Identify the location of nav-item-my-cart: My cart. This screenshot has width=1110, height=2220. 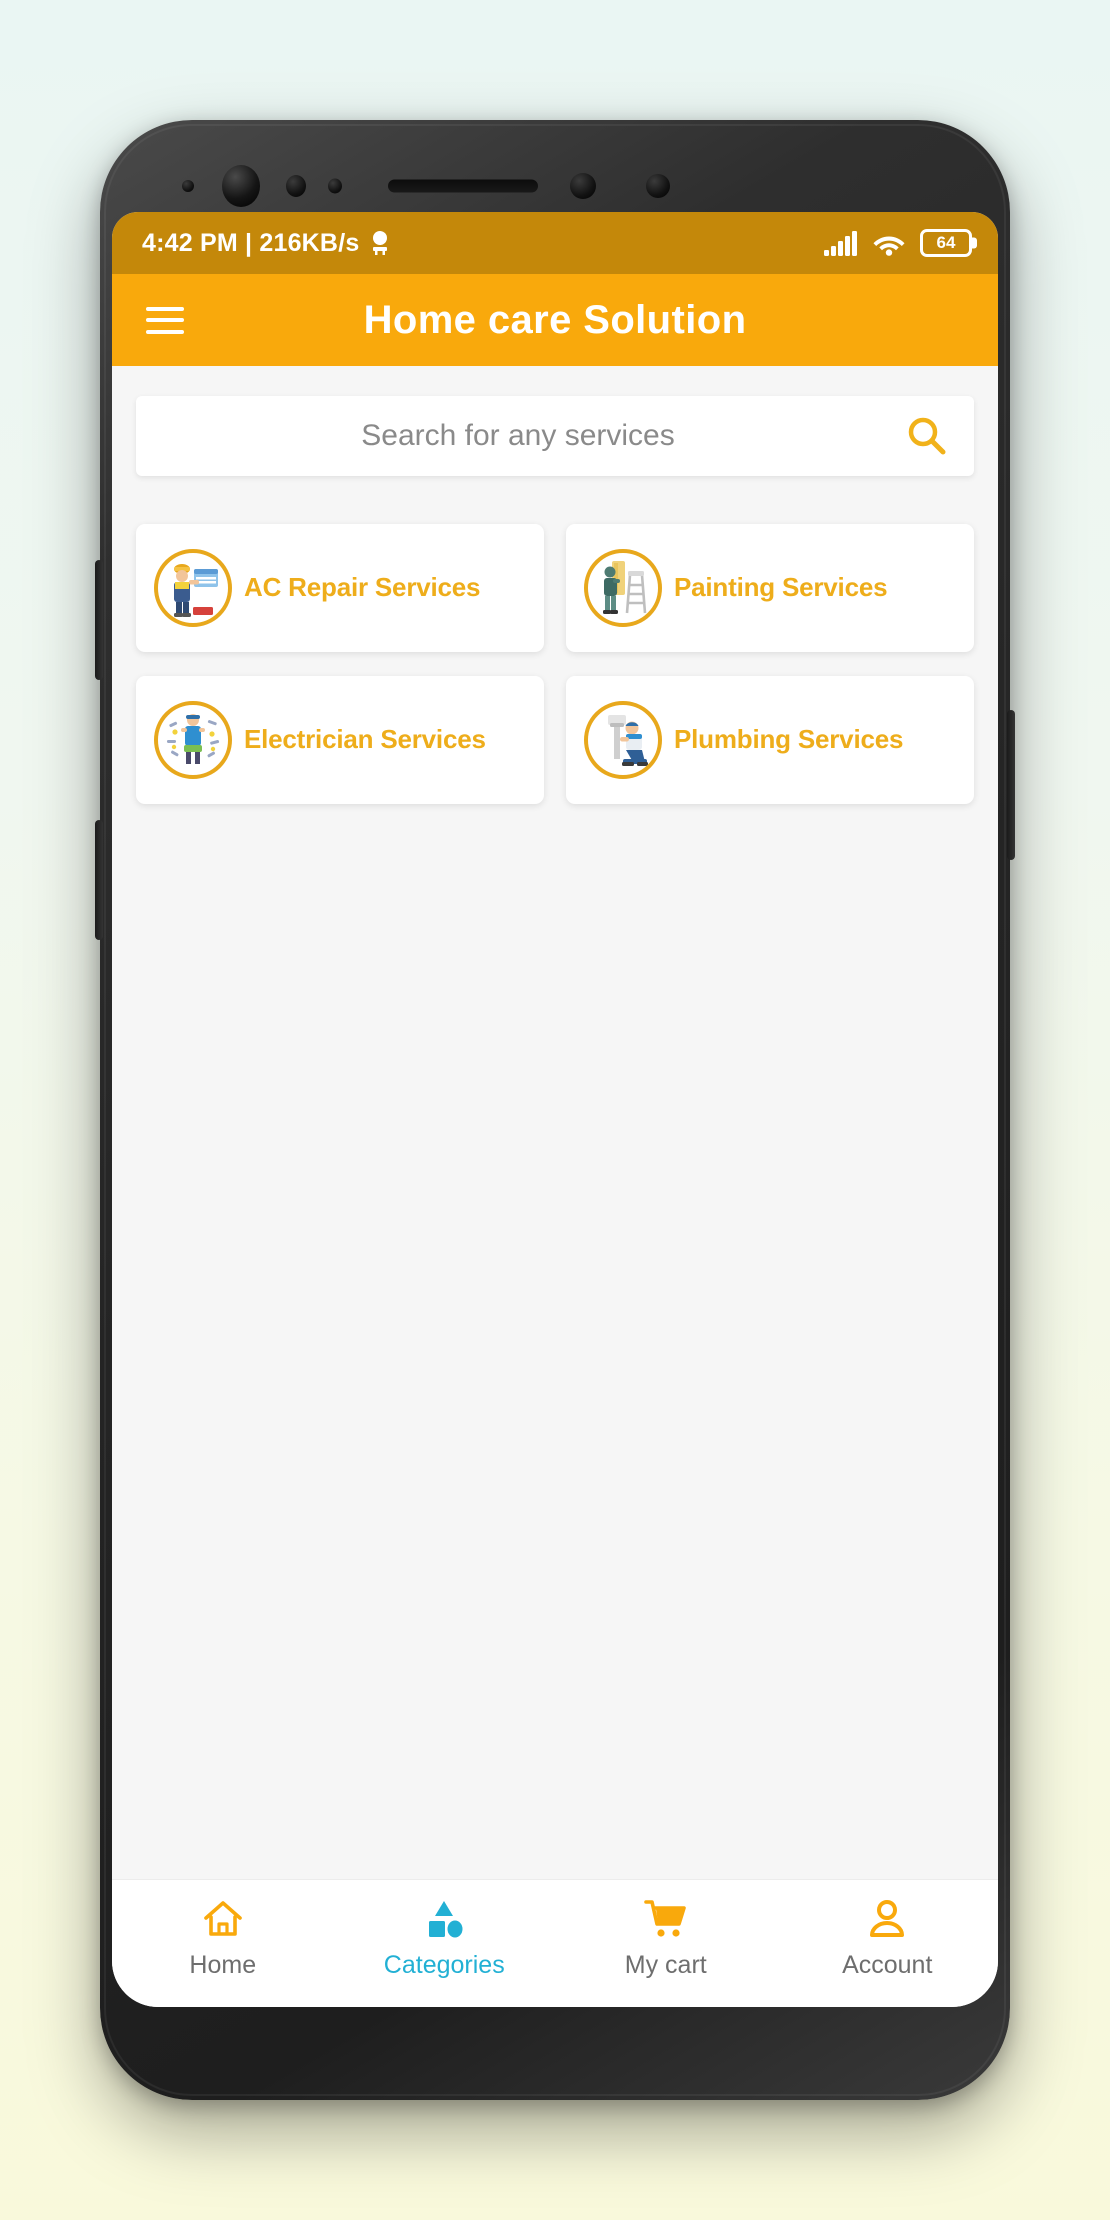
(666, 1938).